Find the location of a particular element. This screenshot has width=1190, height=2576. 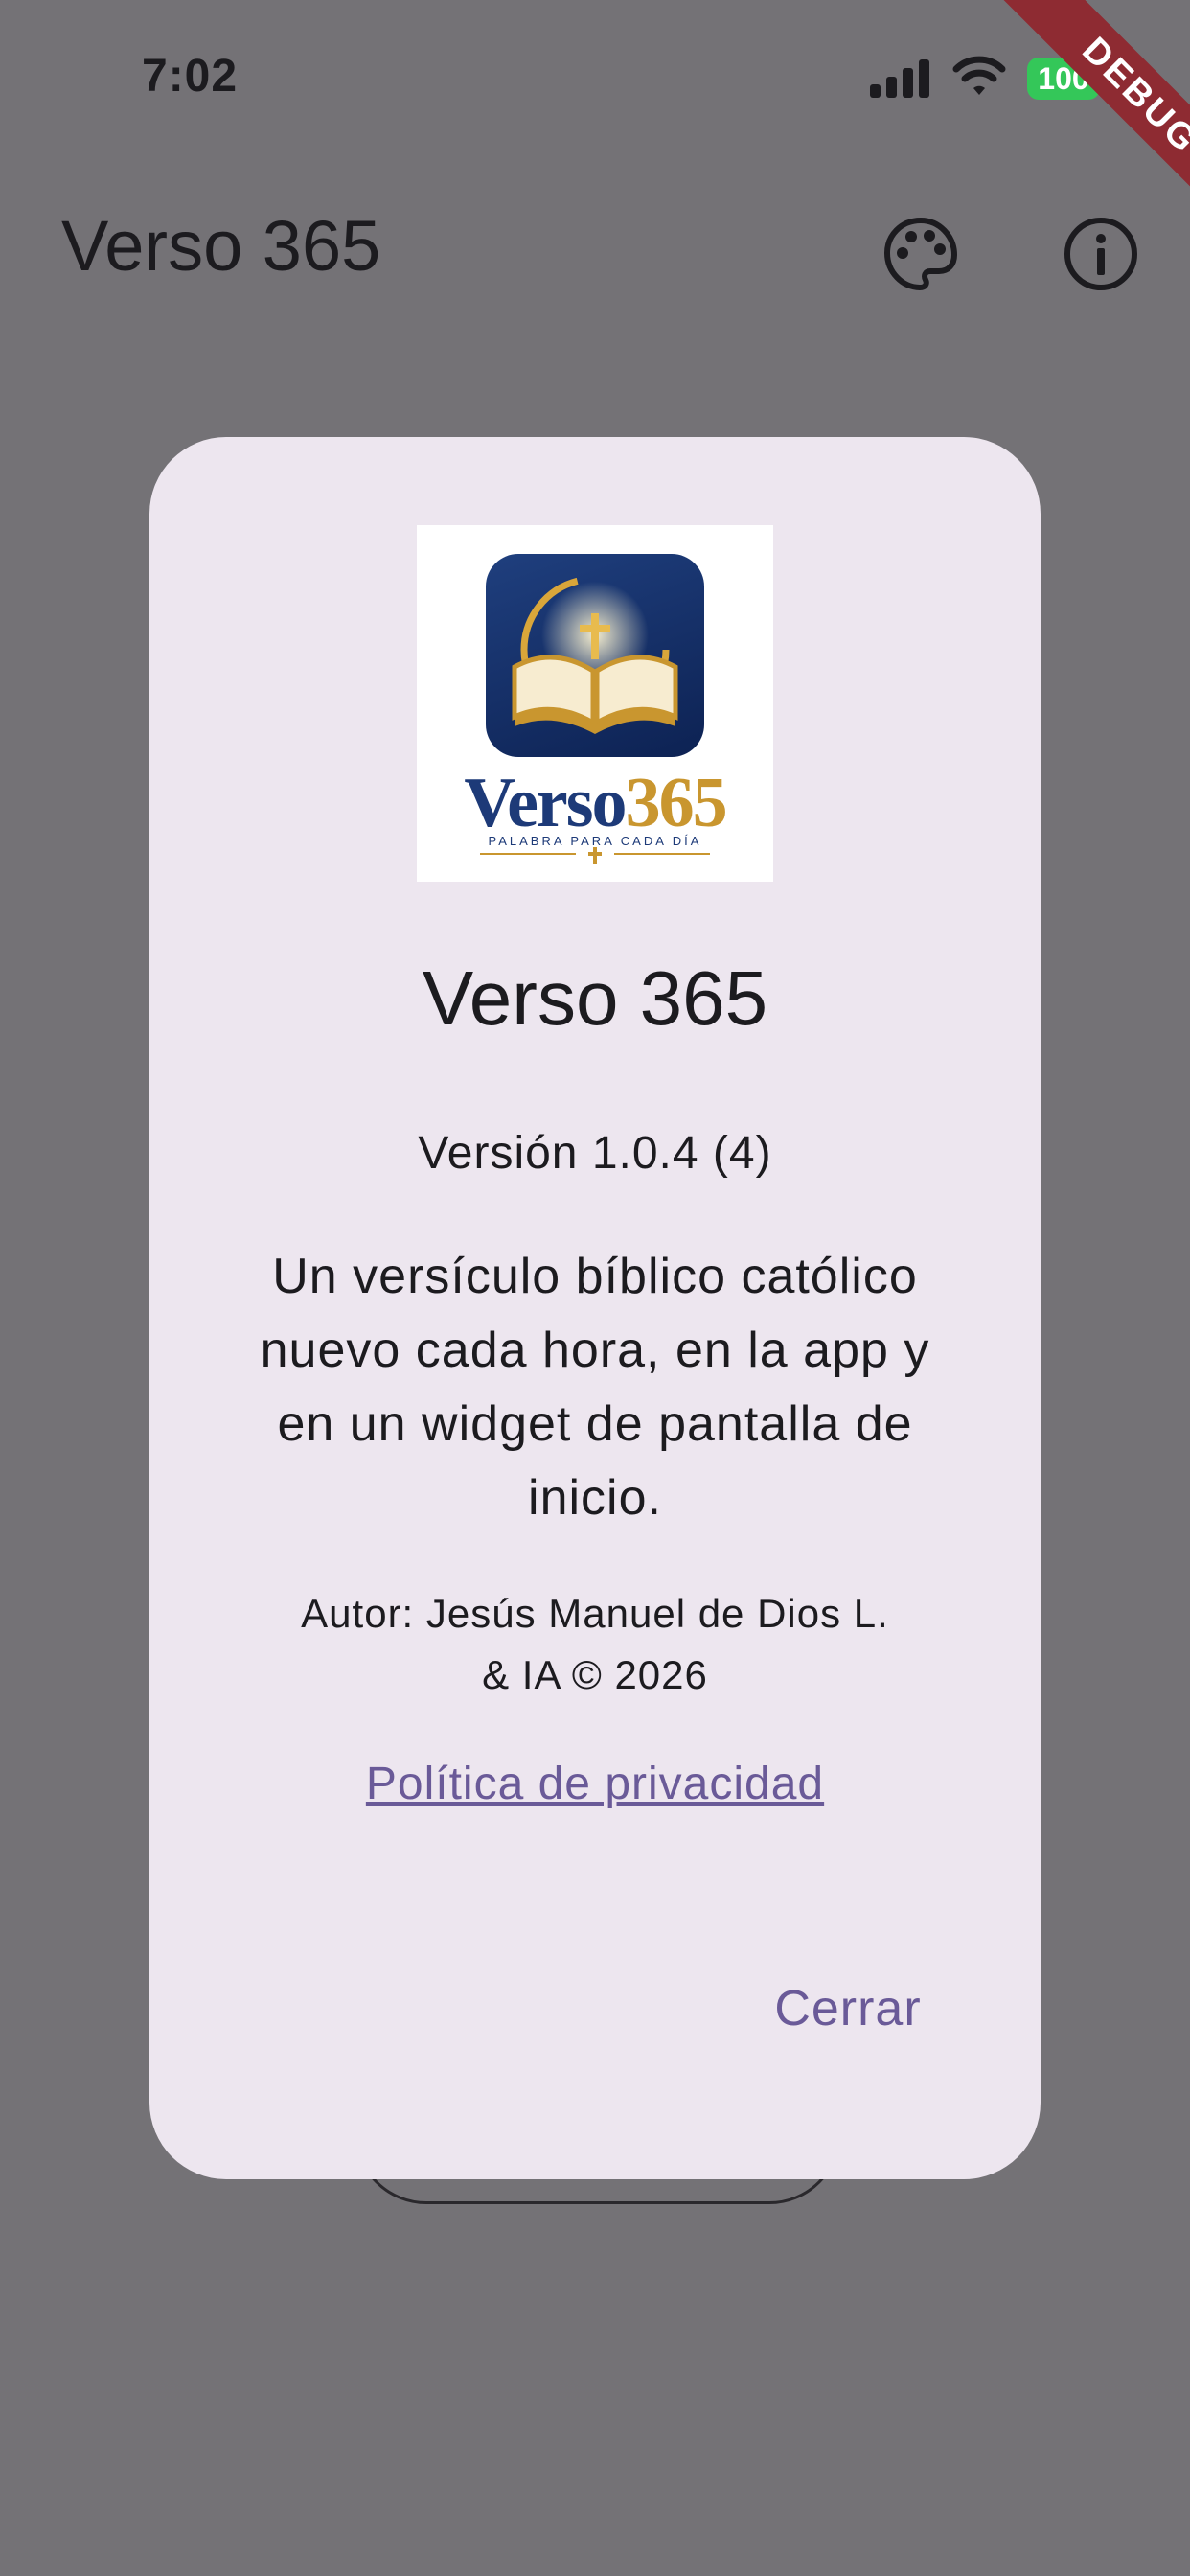

author-line-2: & IA © 2026 is located at coordinates (595, 1674).